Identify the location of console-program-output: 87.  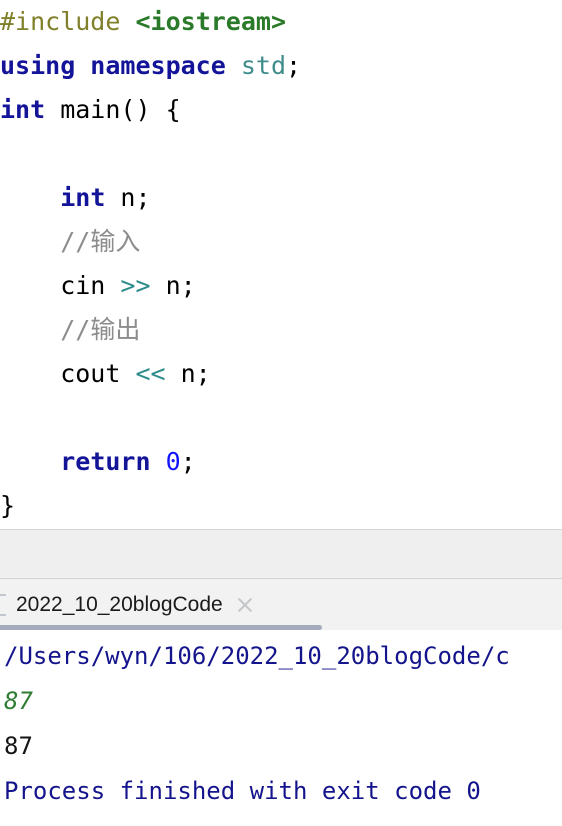
(18, 746).